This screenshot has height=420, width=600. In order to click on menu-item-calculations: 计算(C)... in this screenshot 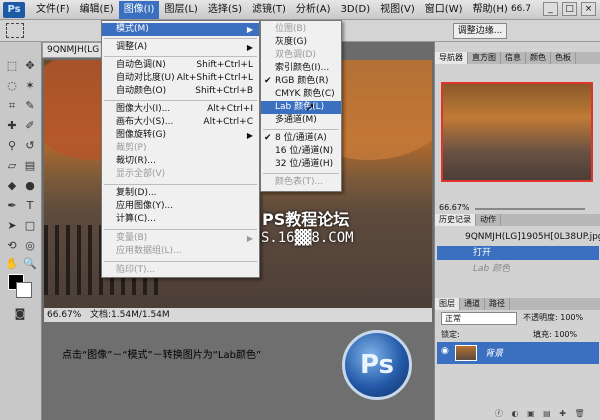, I will do `click(180, 219)`.